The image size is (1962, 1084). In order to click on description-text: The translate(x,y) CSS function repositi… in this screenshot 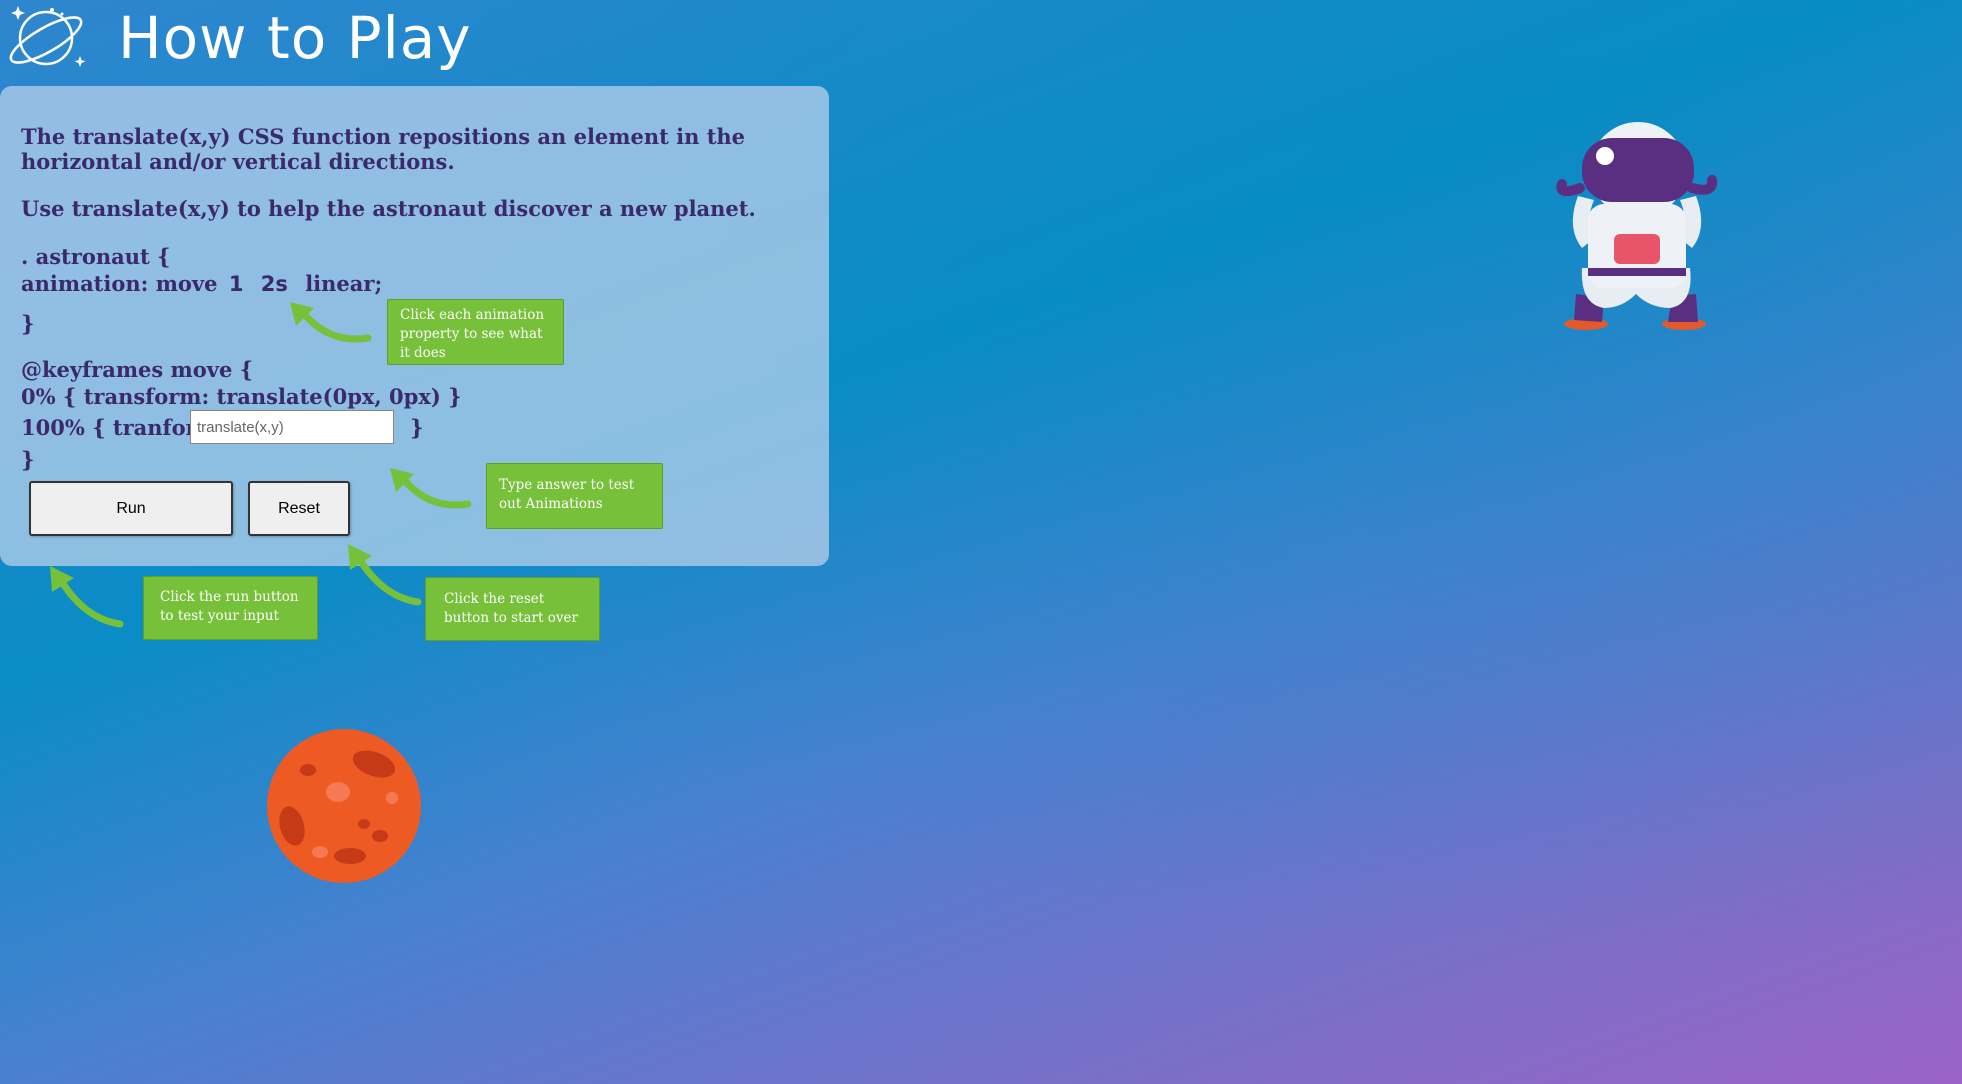, I will do `click(383, 149)`.